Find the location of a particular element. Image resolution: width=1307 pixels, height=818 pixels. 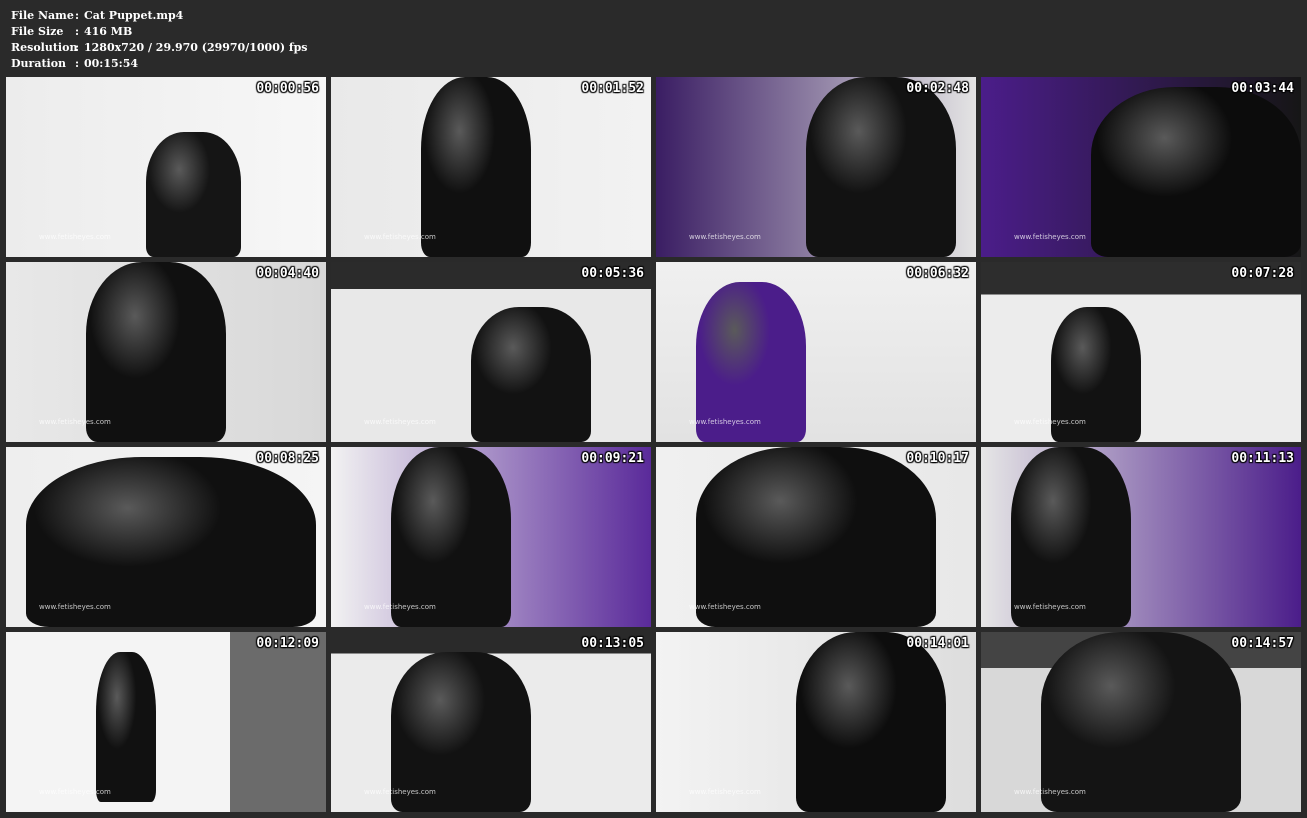

video-thumbnail: 00:02:48 www.fetisheyes.com is located at coordinates (816, 167).